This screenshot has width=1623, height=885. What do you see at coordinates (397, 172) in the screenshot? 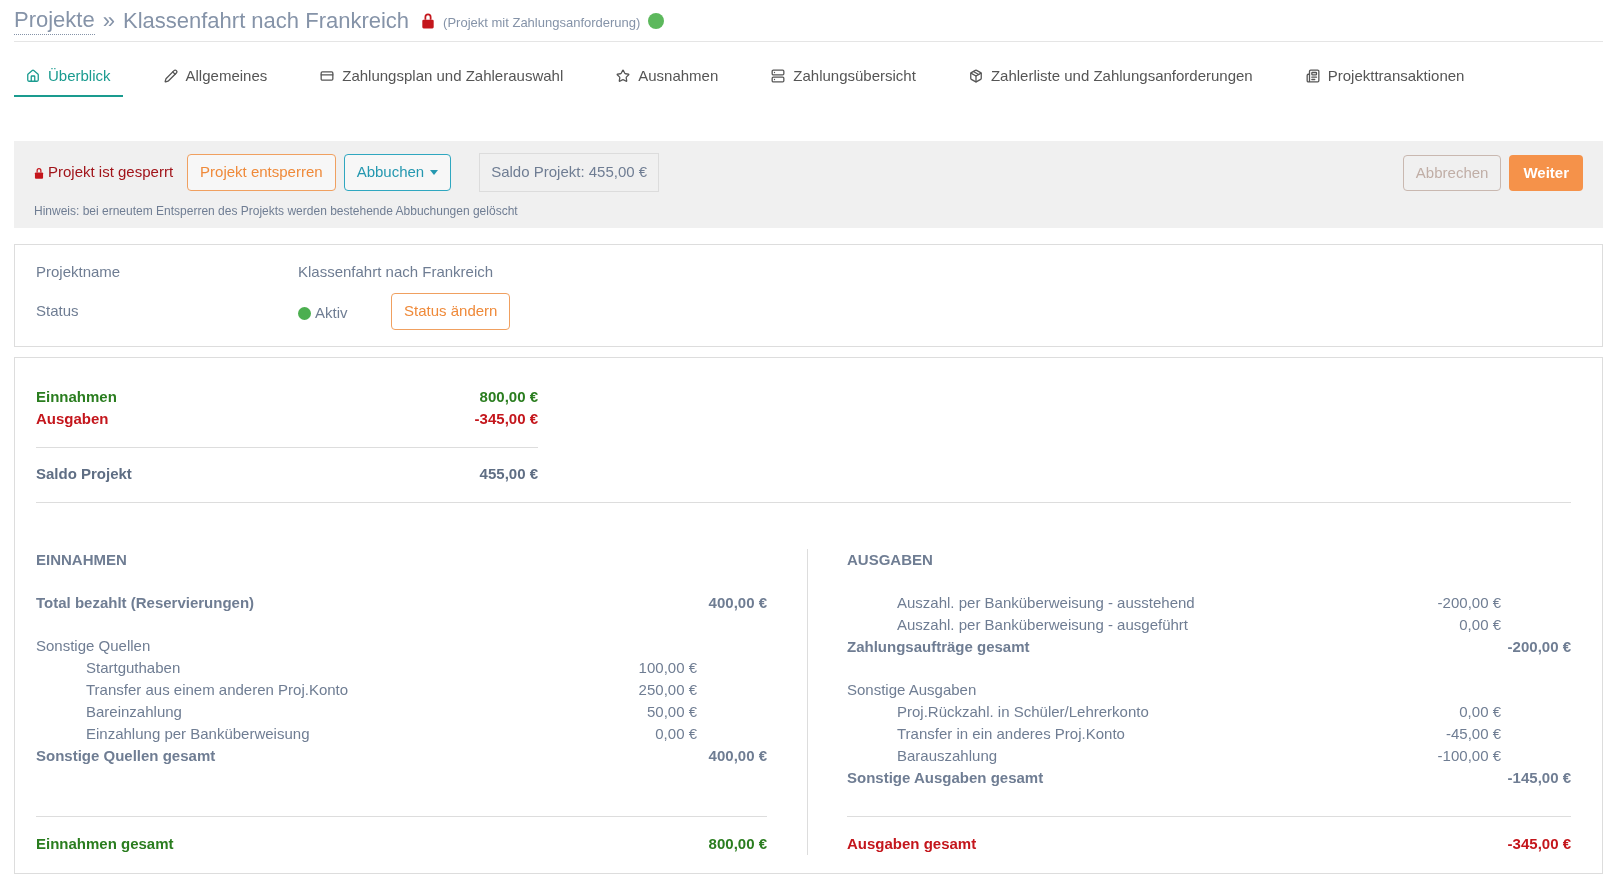
I see `book-dropdown-button: Abbuchen` at bounding box center [397, 172].